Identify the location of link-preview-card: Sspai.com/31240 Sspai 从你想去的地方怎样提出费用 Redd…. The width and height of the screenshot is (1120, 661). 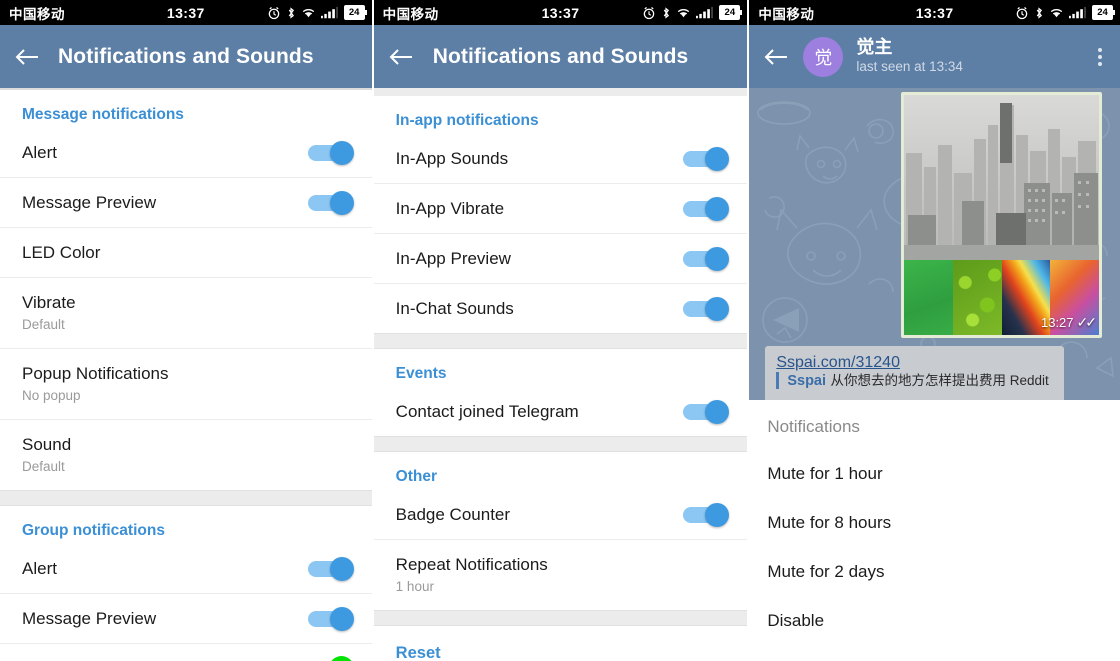
(914, 373).